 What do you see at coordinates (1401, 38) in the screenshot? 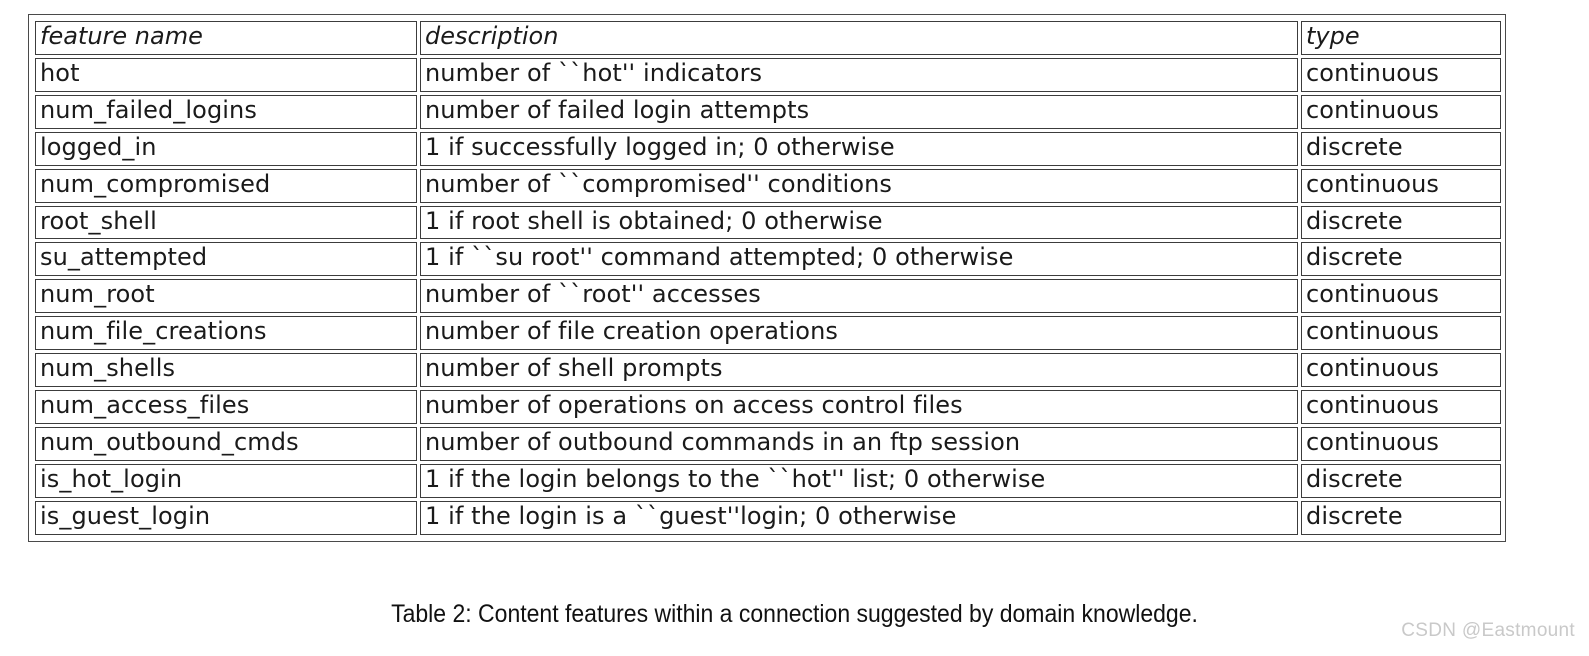
I see `column-header-type: type` at bounding box center [1401, 38].